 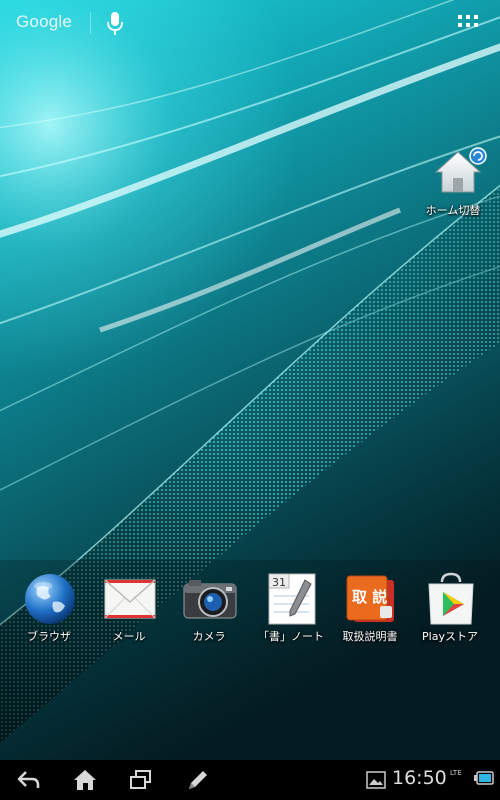 What do you see at coordinates (250, 610) in the screenshot?
I see `app-dock: ブラウザ メール カメラ 31 「書」ノート 取 説 取扱説明書 Playストア` at bounding box center [250, 610].